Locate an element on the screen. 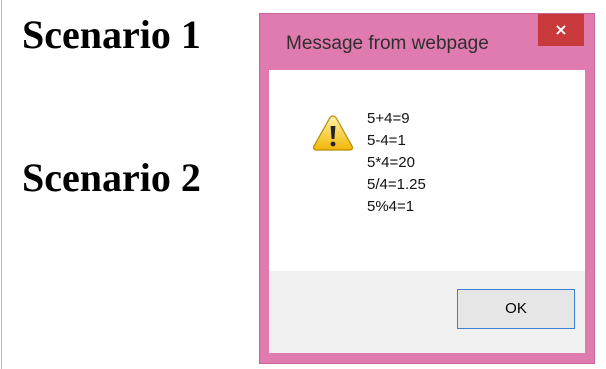 The height and width of the screenshot is (369, 606). message-line: 5-4=1 is located at coordinates (386, 140).